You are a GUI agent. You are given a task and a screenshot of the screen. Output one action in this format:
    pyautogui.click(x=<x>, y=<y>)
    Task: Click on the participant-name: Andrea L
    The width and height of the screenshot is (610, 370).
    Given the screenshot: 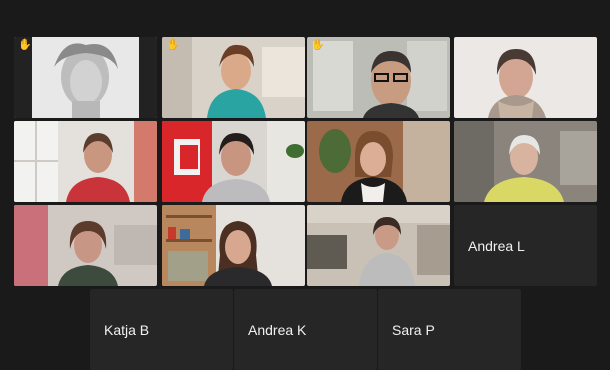 What is the action you would take?
    pyautogui.click(x=496, y=245)
    